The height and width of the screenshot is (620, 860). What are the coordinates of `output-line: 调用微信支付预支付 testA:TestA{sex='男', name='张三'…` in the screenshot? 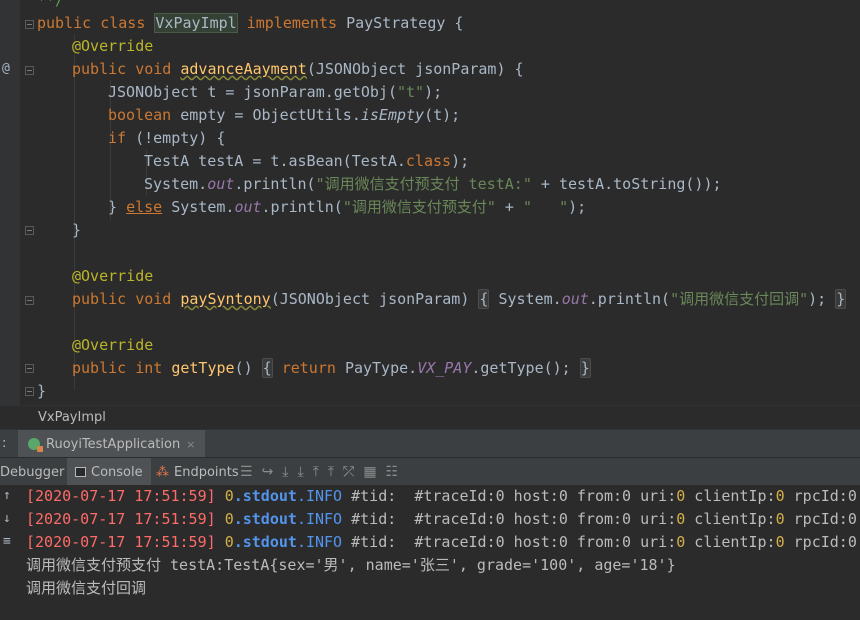 It's located at (351, 565).